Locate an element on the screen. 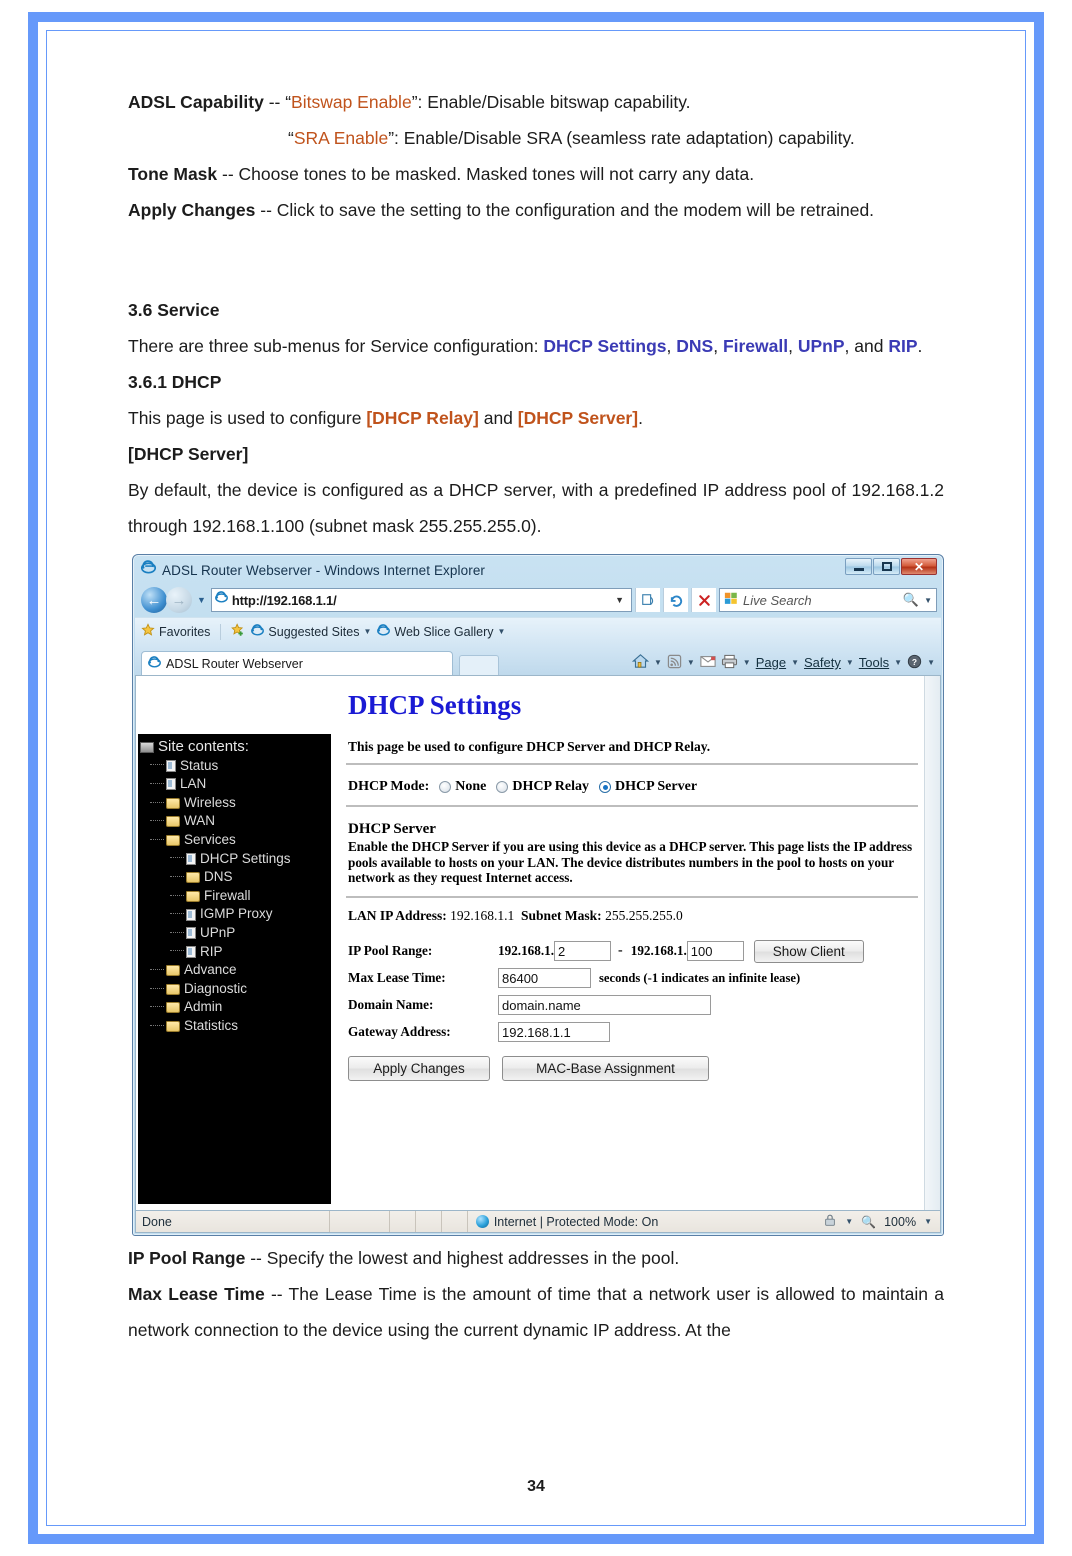  sidebar-item-dns: DNS is located at coordinates (235, 877).